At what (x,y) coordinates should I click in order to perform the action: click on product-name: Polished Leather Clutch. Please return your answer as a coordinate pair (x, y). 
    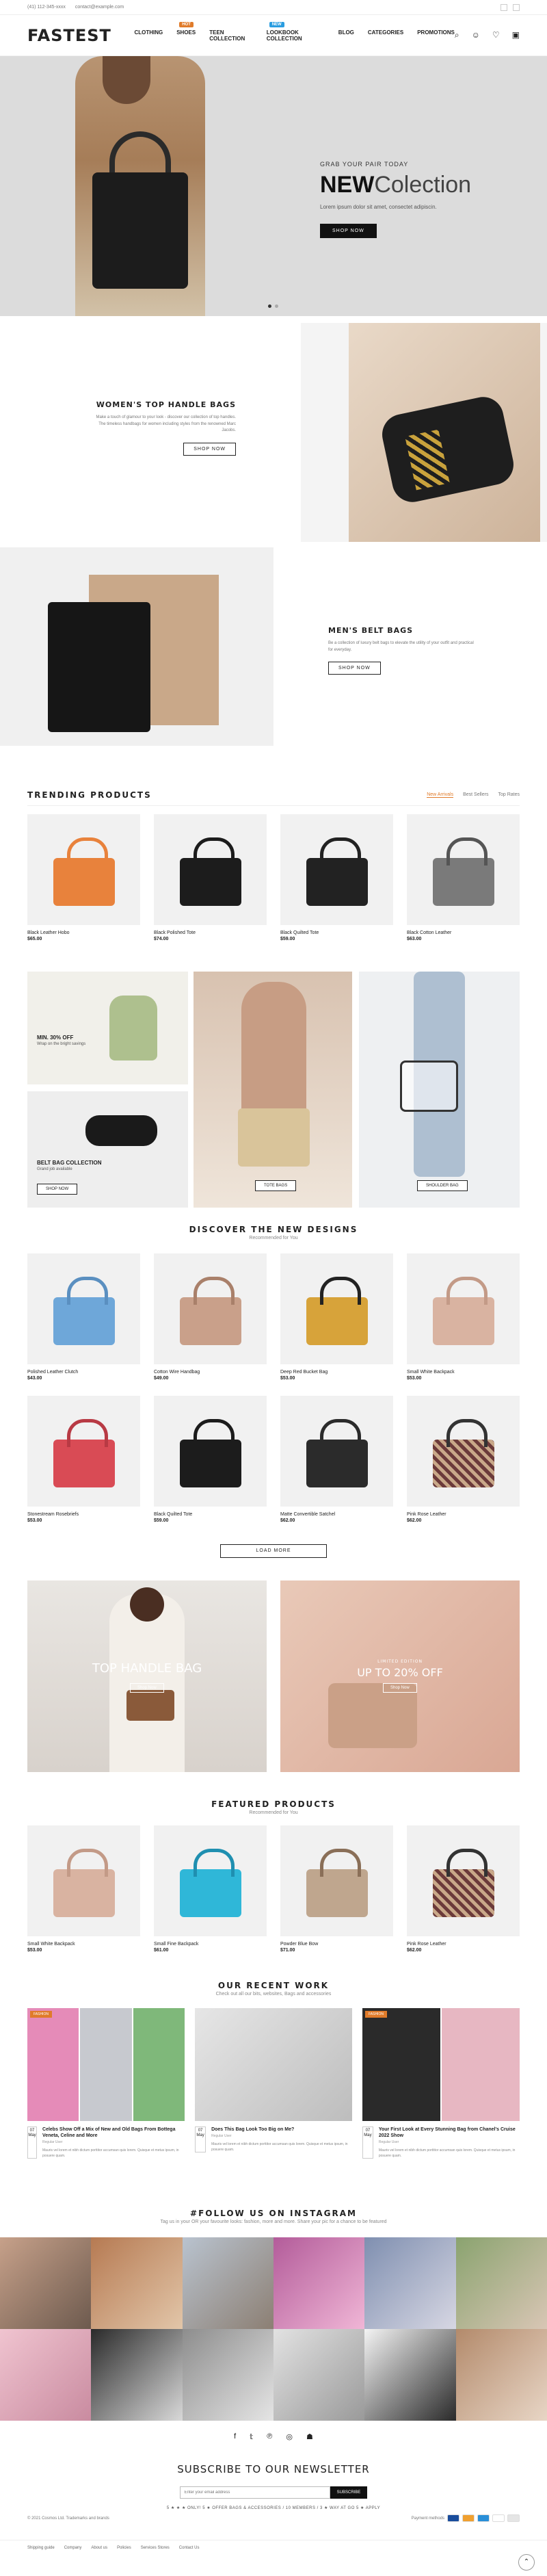
    Looking at the image, I should click on (83, 1372).